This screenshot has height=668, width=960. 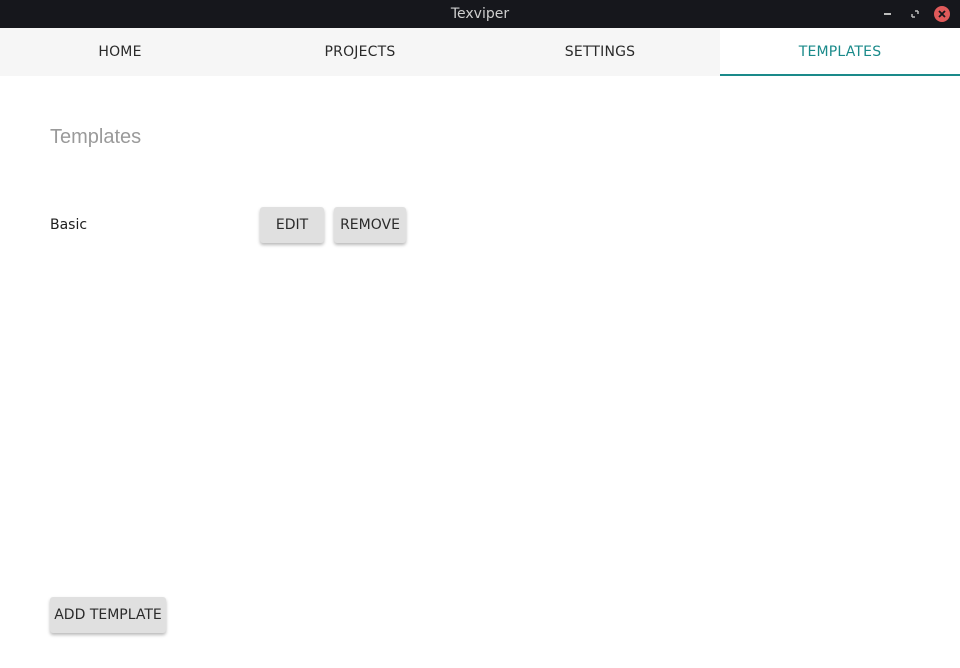 I want to click on add-template-button: ADD TEMPLATE, so click(x=108, y=615).